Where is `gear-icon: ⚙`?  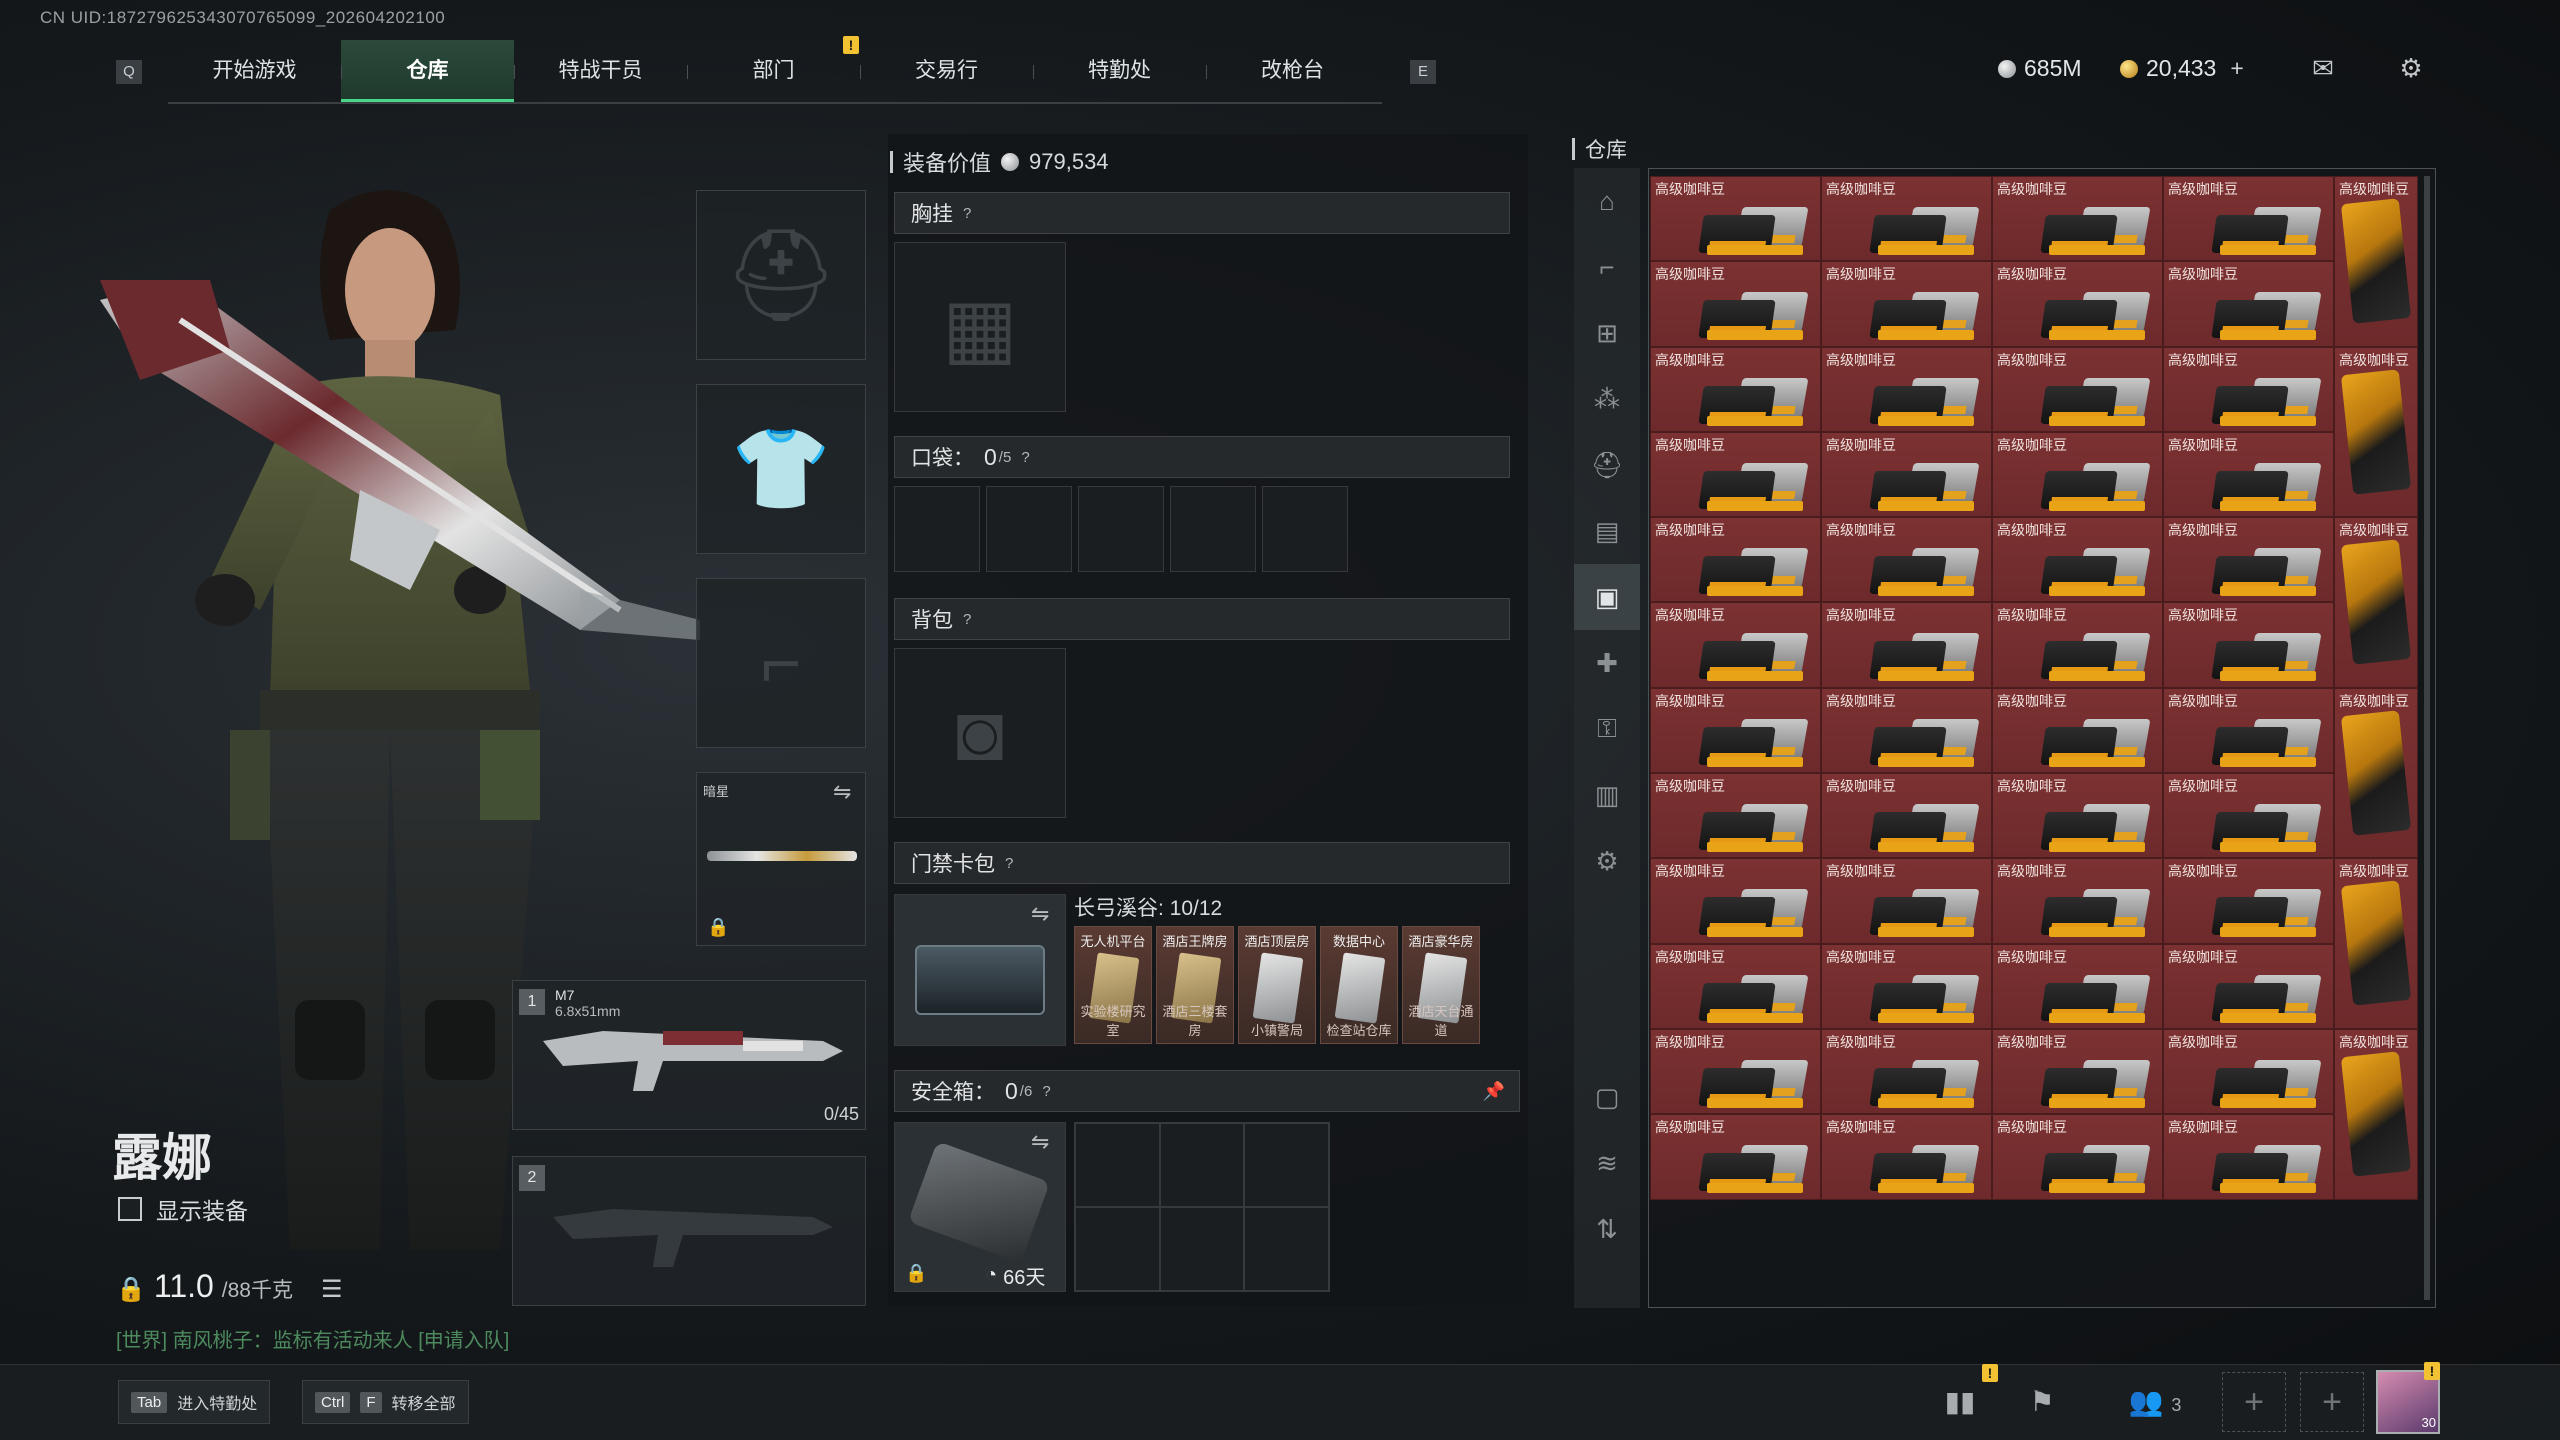
gear-icon: ⚙ is located at coordinates (2411, 68).